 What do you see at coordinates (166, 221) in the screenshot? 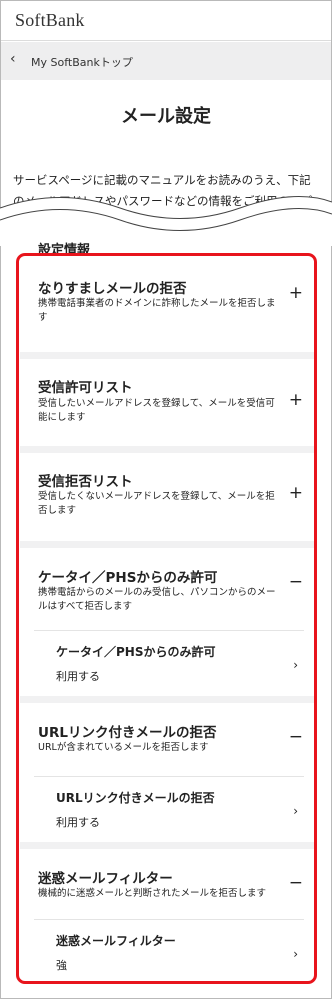
I see `torn-edge-divider` at bounding box center [166, 221].